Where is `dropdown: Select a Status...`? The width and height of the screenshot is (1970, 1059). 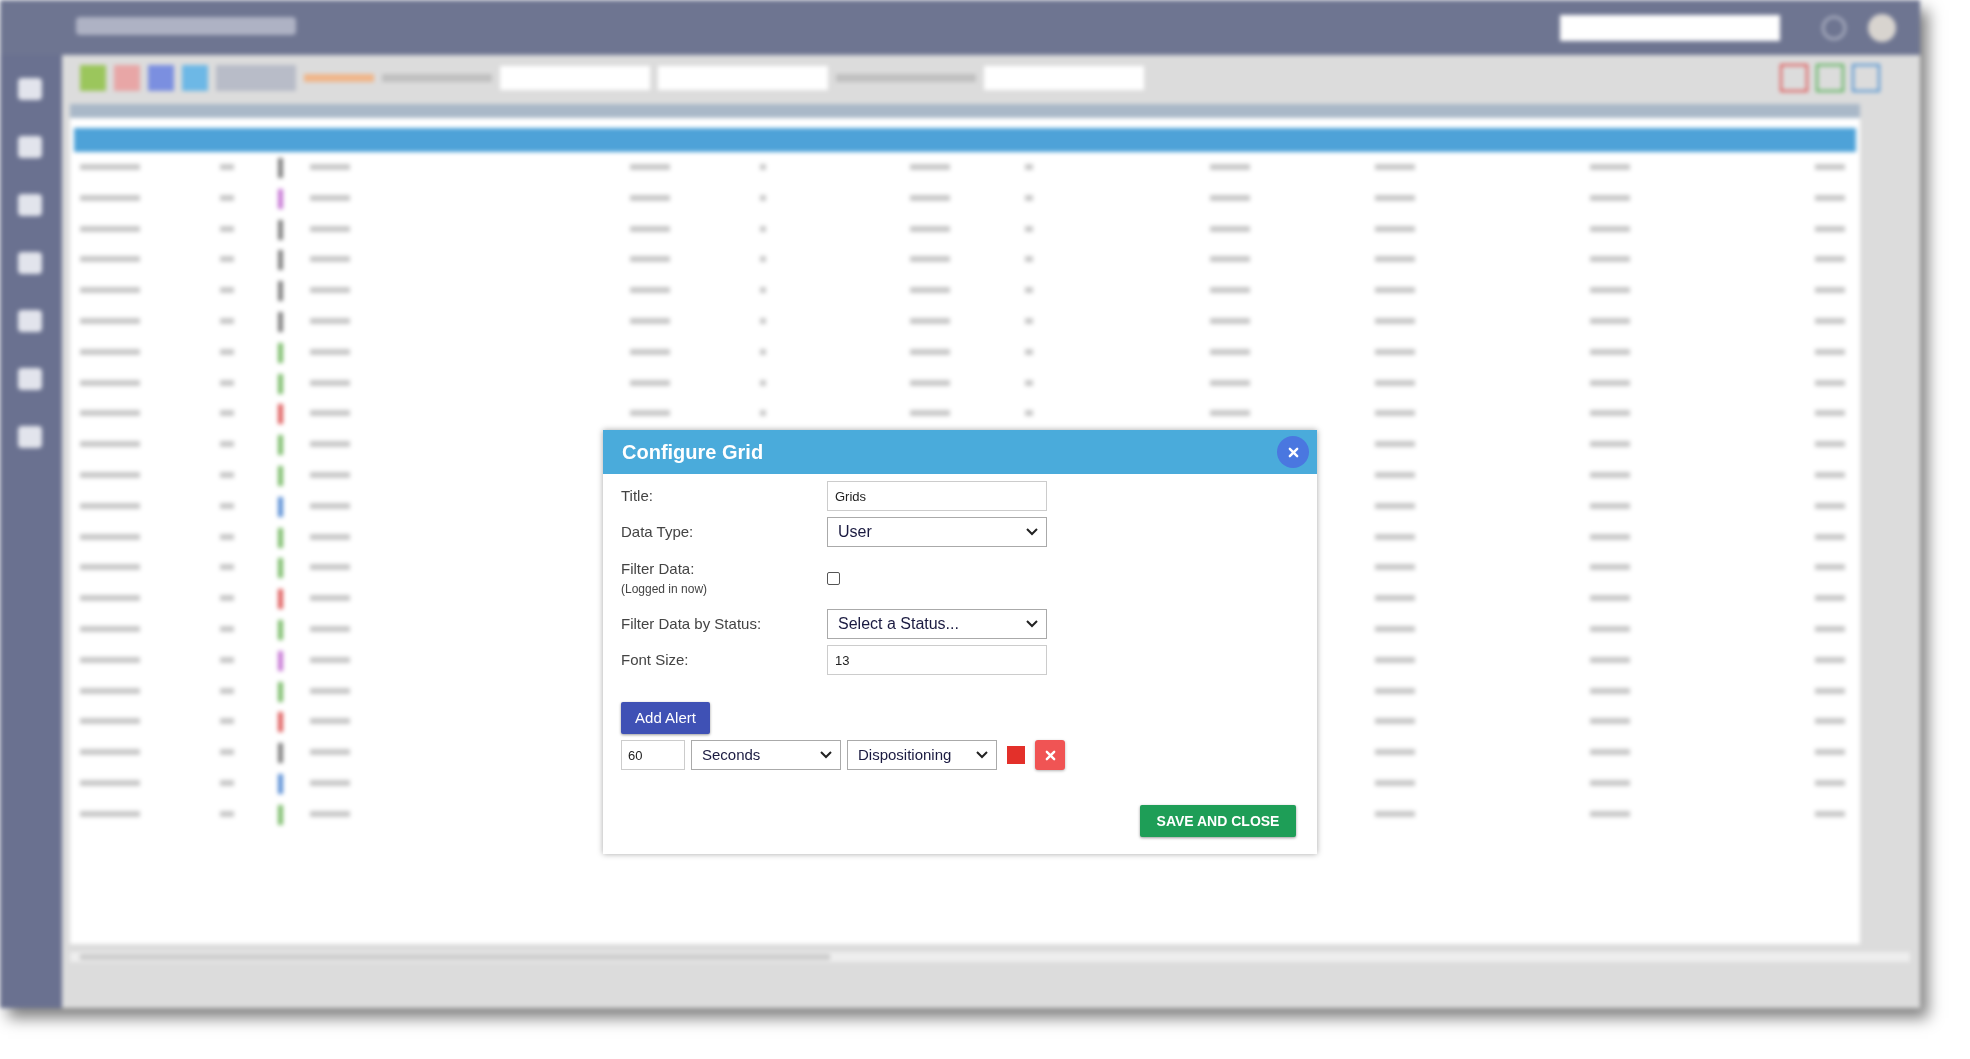 dropdown: Select a Status... is located at coordinates (937, 624).